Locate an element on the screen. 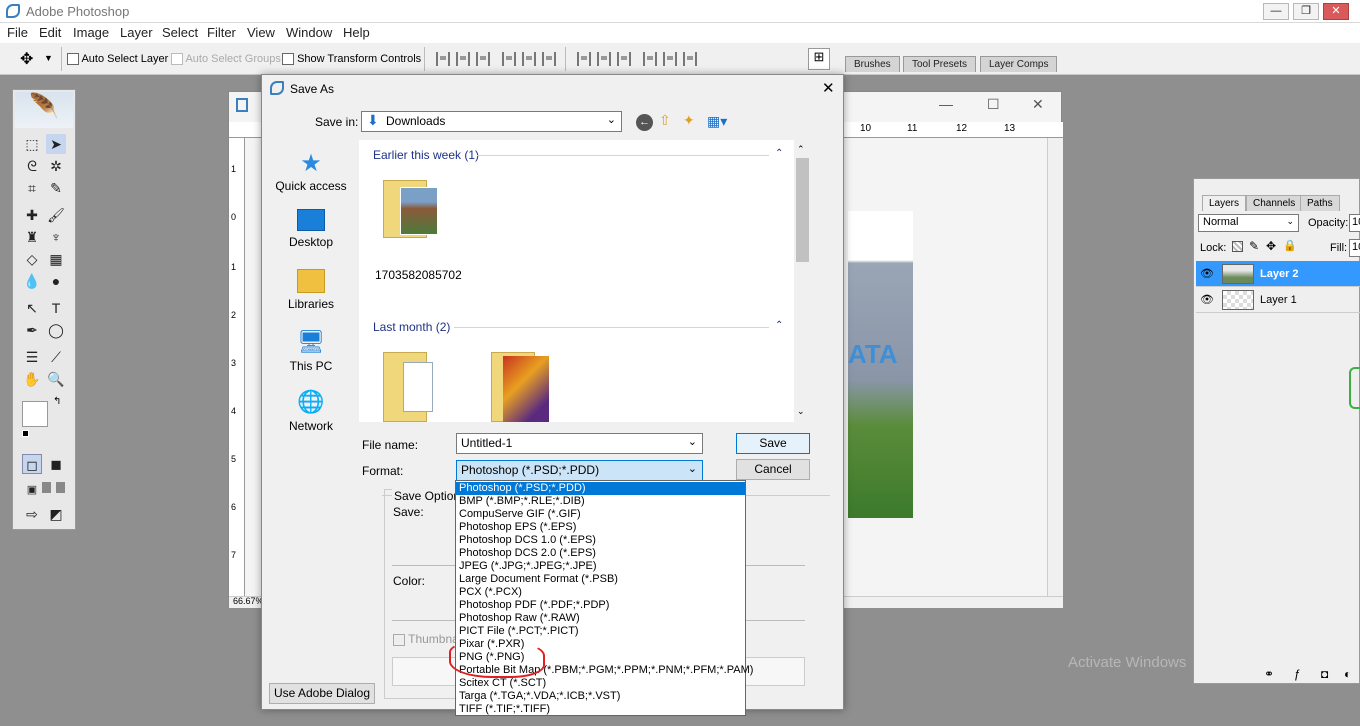 The height and width of the screenshot is (726, 1360). align-horizontal-center-icon is located at coordinates (529, 59).